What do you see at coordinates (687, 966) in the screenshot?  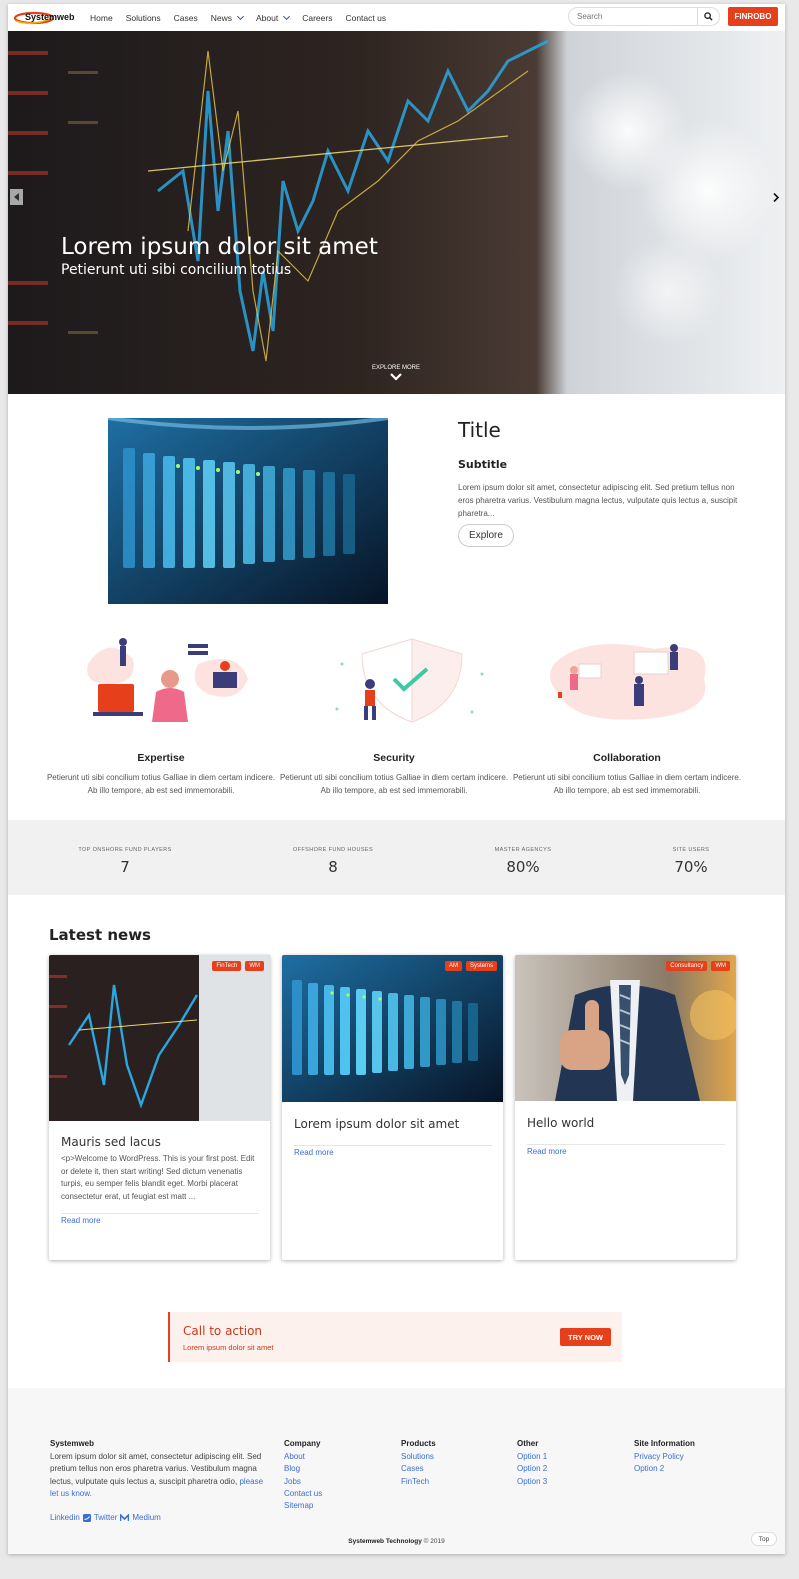 I see `tag-consultancy: Consultancy` at bounding box center [687, 966].